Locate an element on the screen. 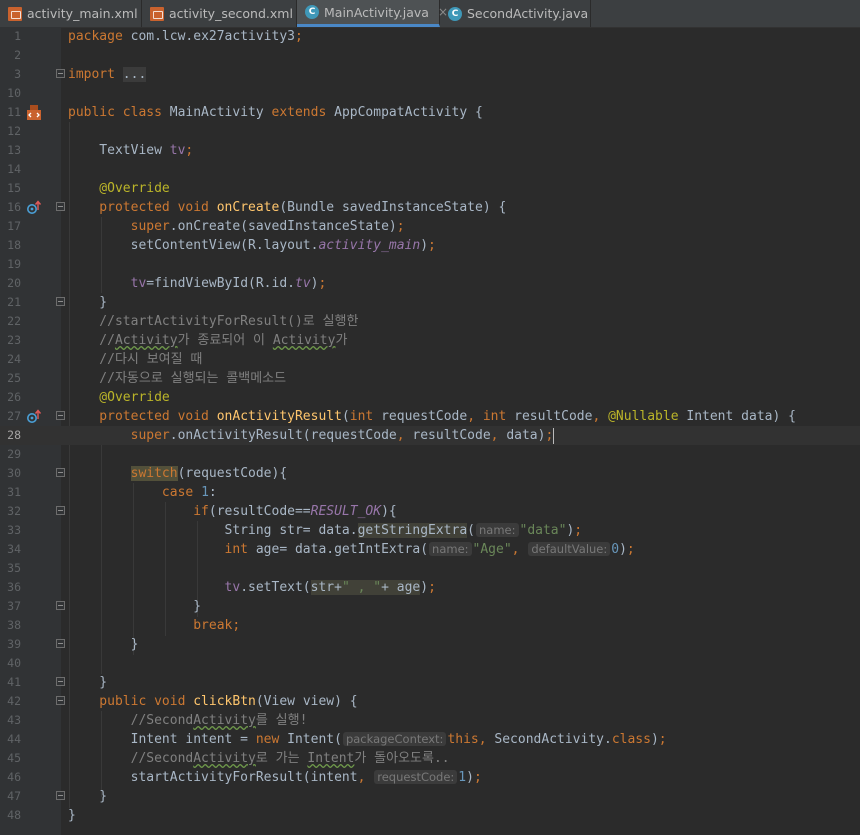  code-line: 36 tv.setText(str+" , "+ age); is located at coordinates (430, 587).